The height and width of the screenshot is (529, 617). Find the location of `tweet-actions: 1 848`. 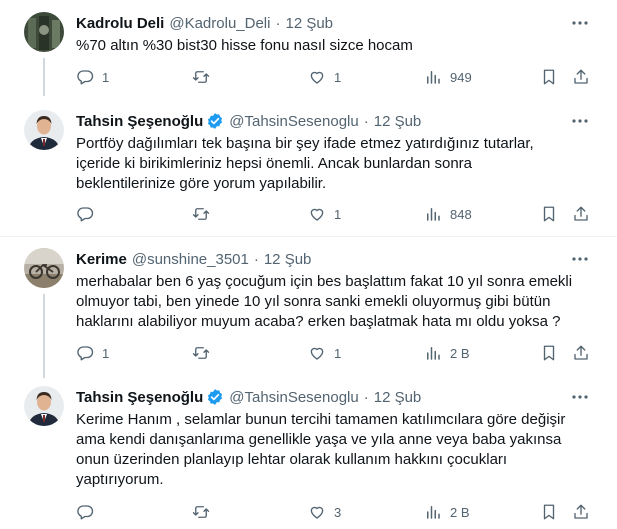

tweet-actions: 1 848 is located at coordinates (336, 214).